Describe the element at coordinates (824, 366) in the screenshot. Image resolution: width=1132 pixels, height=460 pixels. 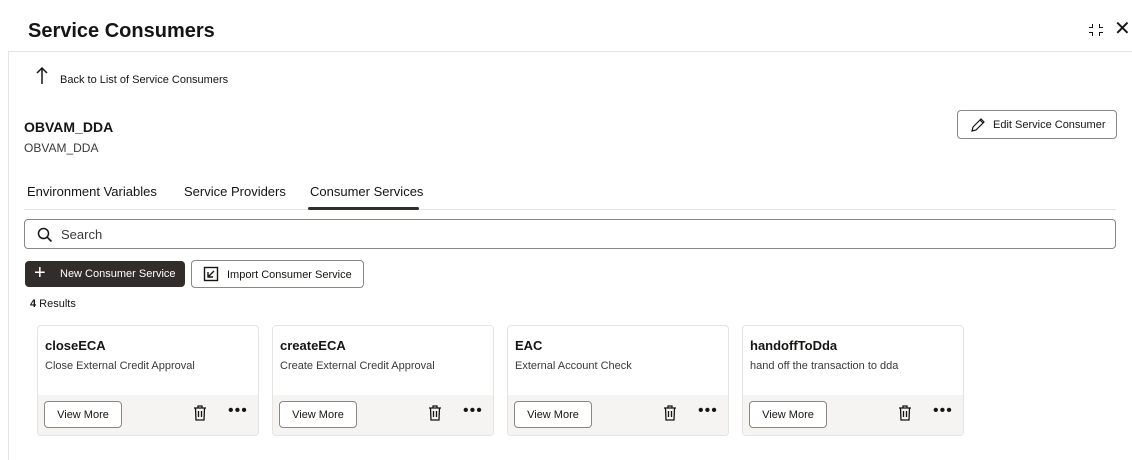
I see `card-description: hand off the transaction to dda` at that location.